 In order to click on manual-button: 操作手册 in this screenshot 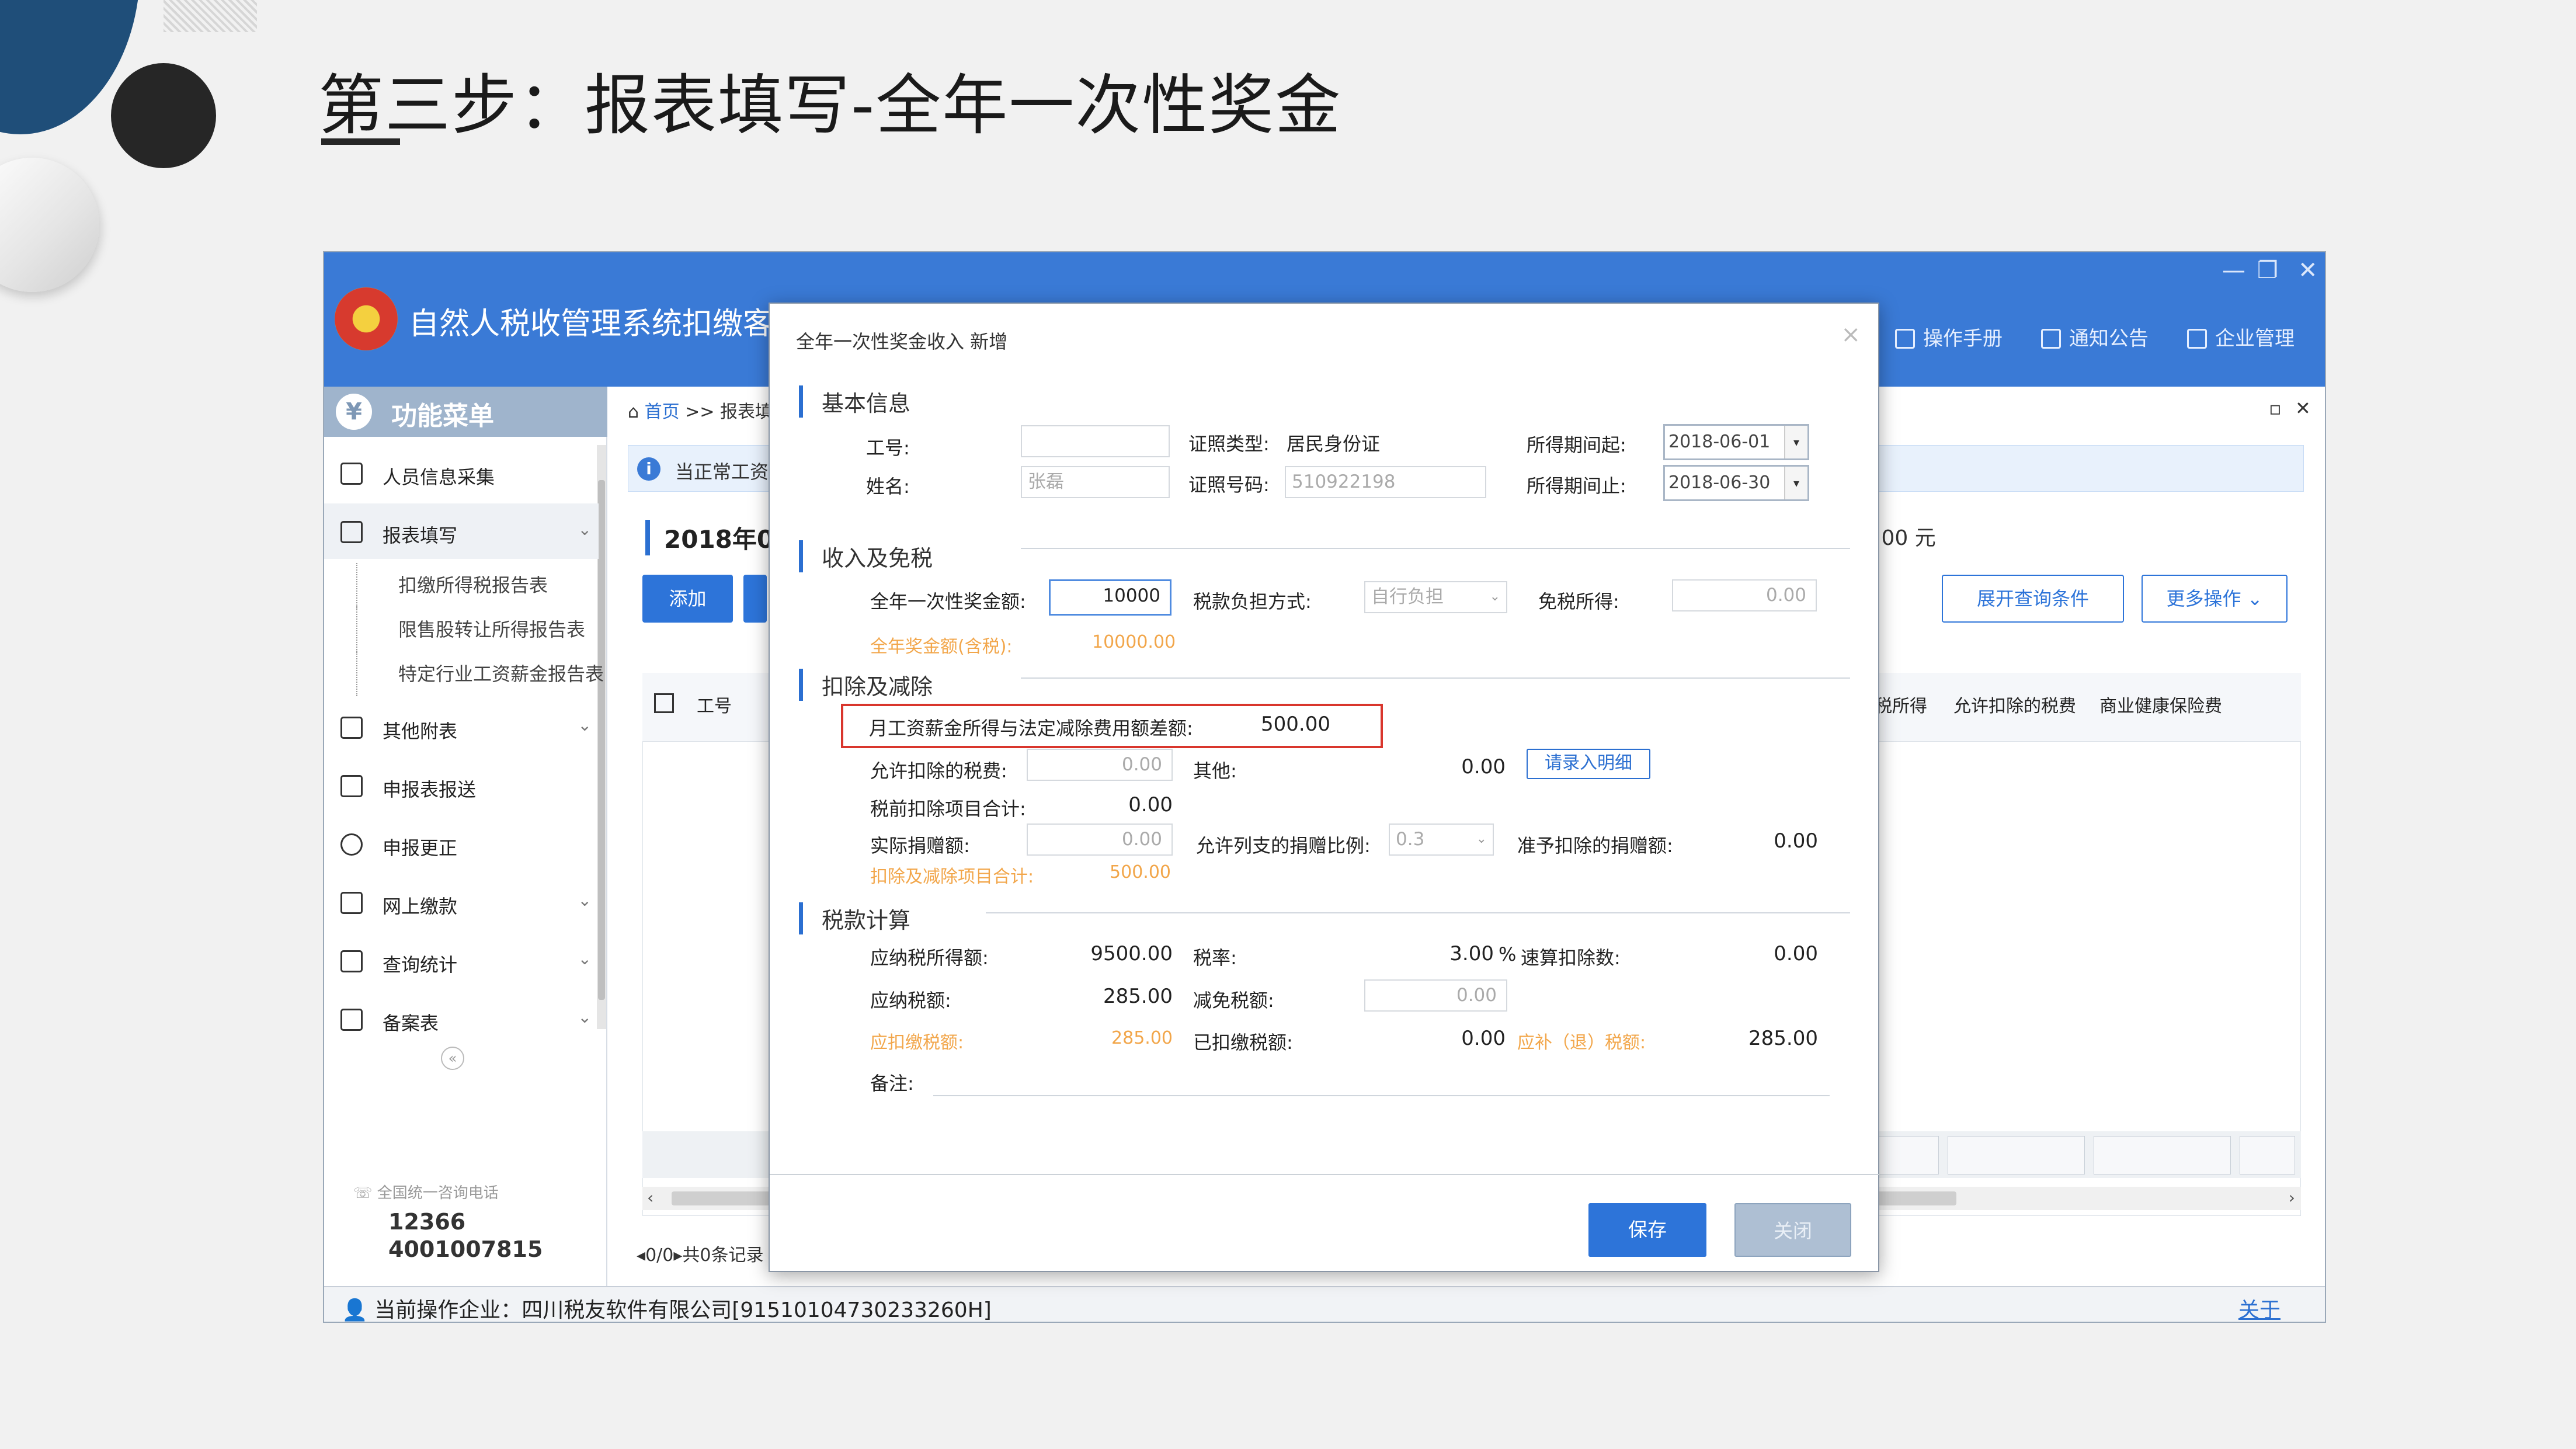, I will do `click(1949, 336)`.